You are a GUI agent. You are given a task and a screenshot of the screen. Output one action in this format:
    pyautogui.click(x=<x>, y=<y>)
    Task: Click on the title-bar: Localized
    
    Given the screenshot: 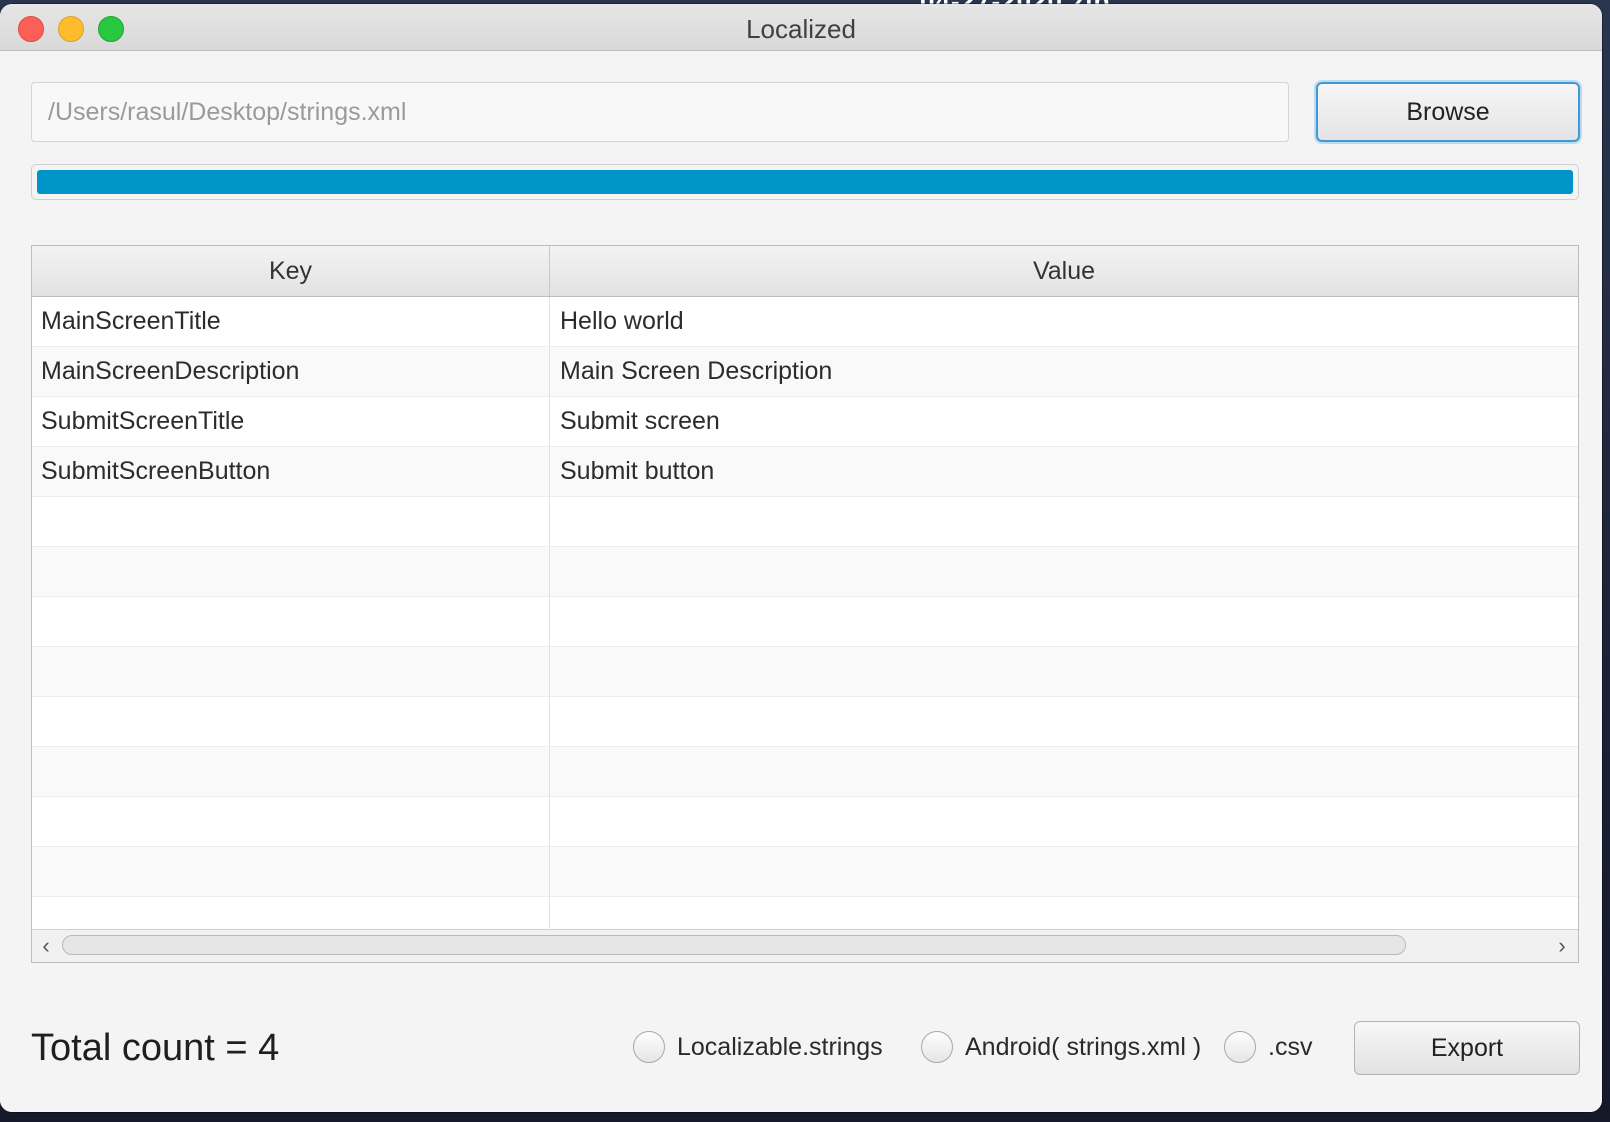 What is the action you would take?
    pyautogui.click(x=801, y=27)
    